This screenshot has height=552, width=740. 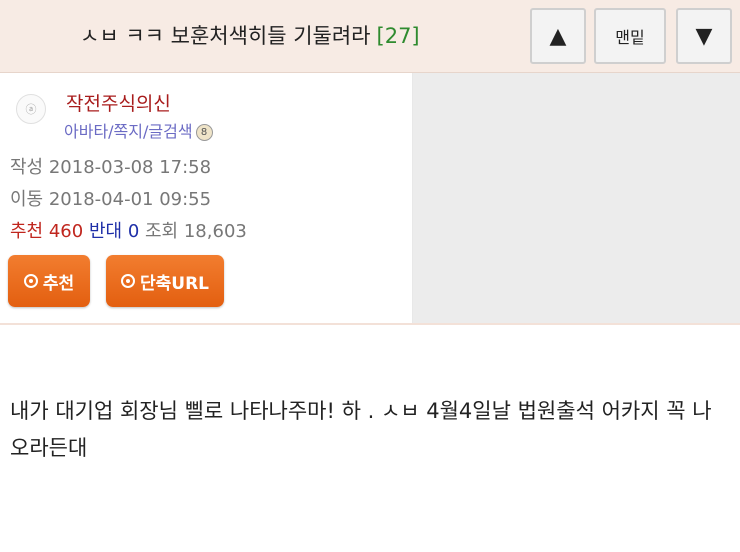 What do you see at coordinates (162, 231) in the screenshot?
I see `views-label: 조회` at bounding box center [162, 231].